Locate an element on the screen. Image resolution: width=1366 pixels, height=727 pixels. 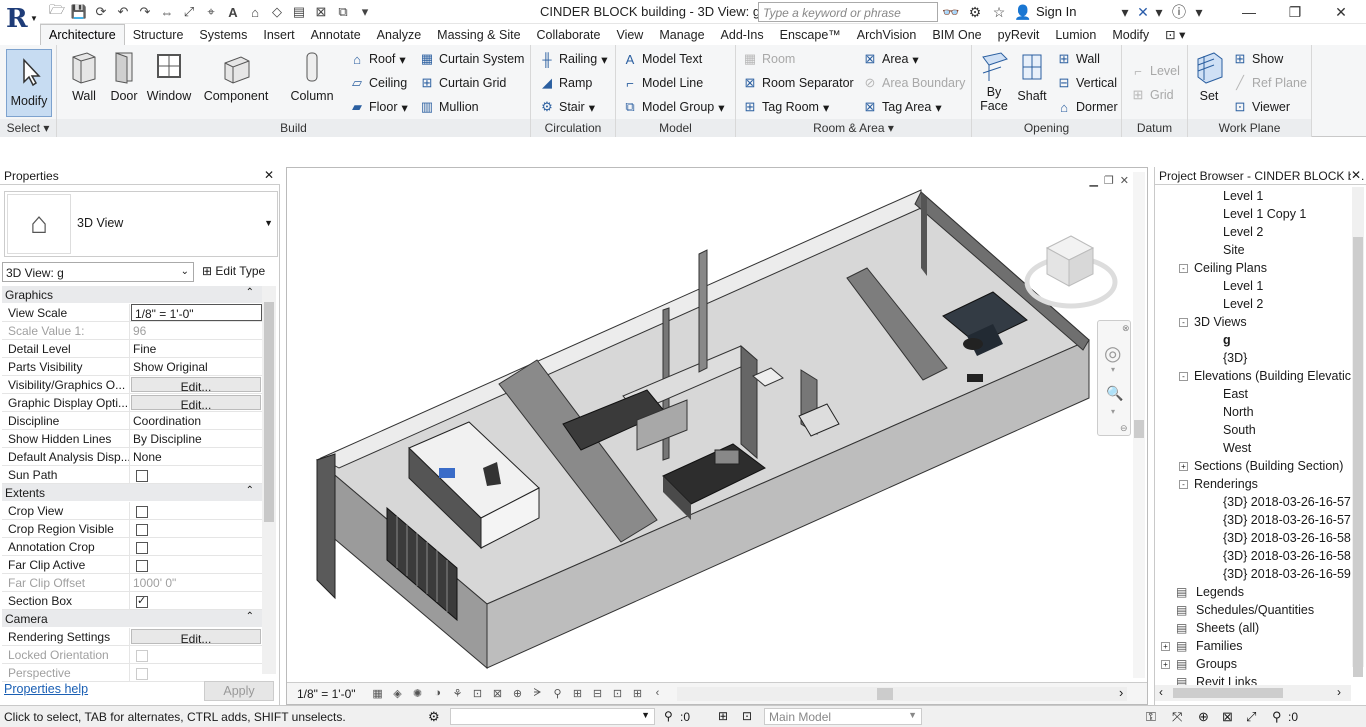
browser-item: ▤ Legends is located at coordinates (1253, 592).